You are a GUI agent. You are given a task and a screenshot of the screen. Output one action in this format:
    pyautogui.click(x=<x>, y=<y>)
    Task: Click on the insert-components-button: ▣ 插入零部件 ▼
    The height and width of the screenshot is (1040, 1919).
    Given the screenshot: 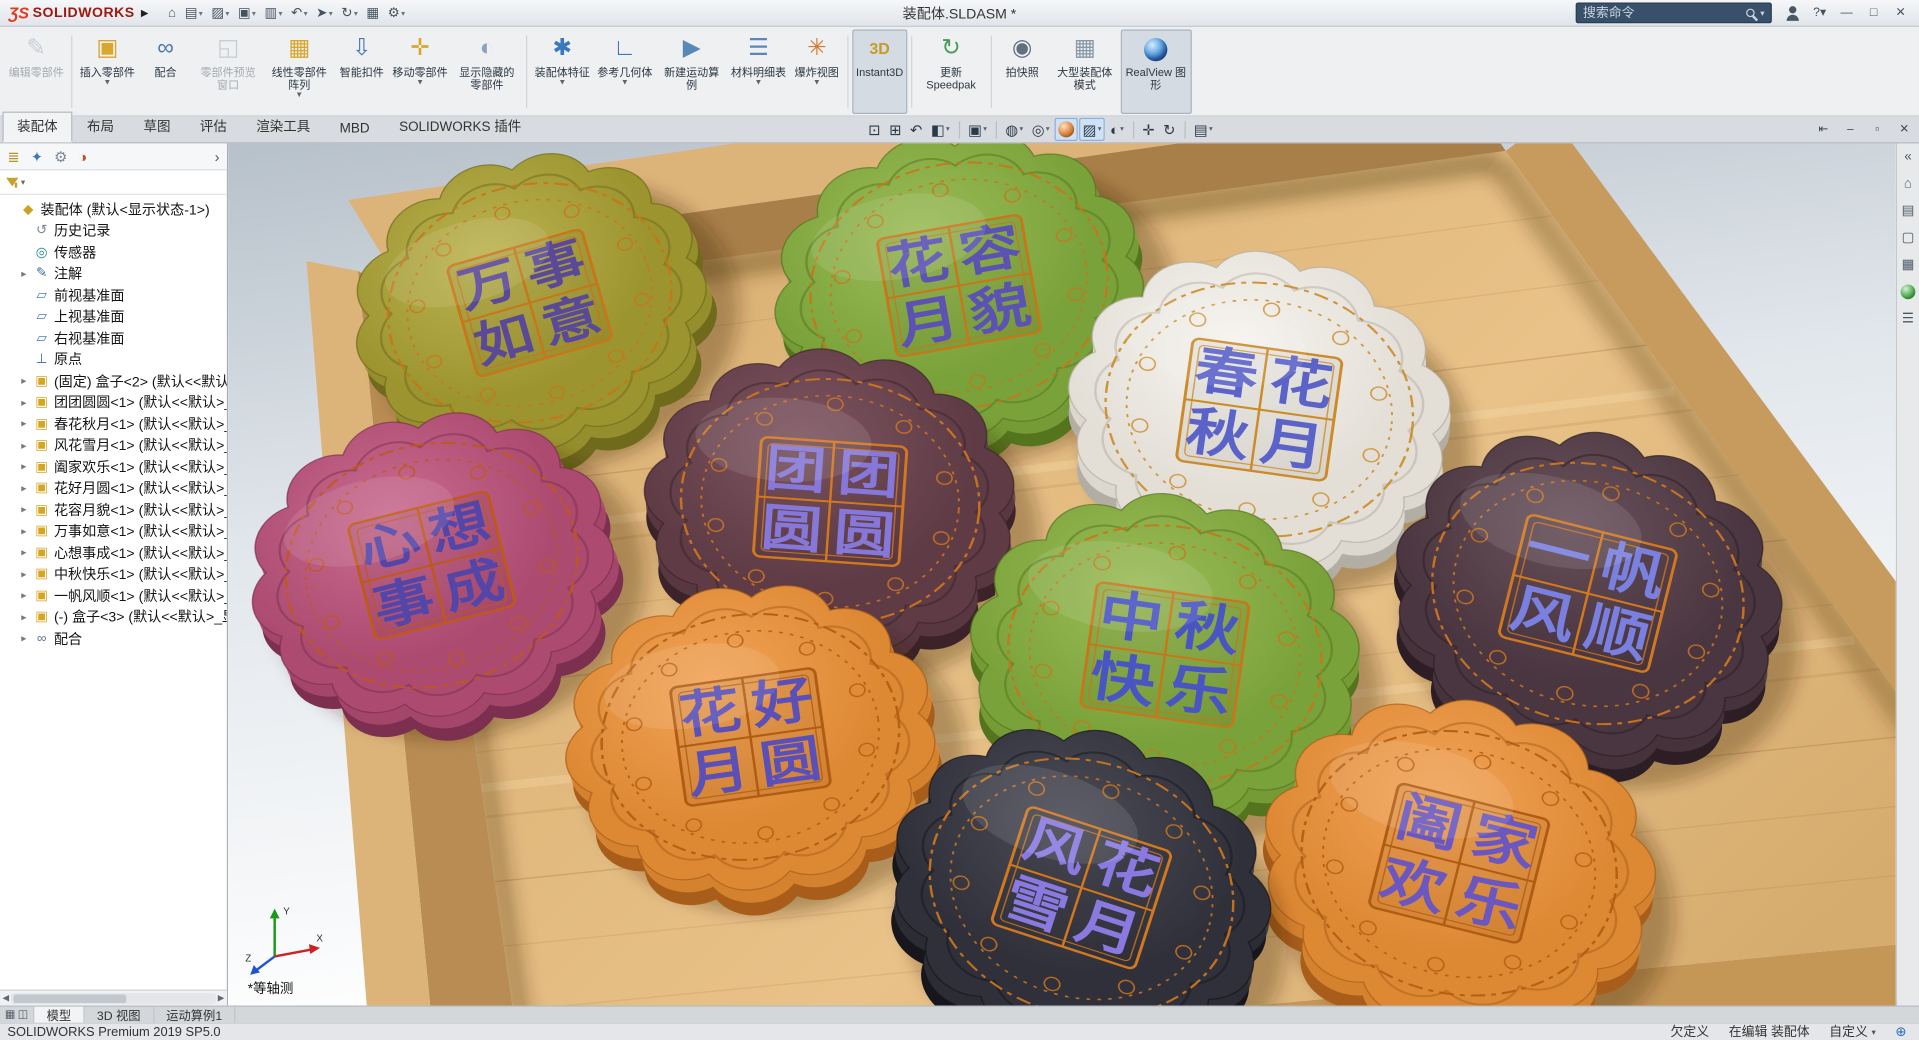 What is the action you would take?
    pyautogui.click(x=107, y=71)
    